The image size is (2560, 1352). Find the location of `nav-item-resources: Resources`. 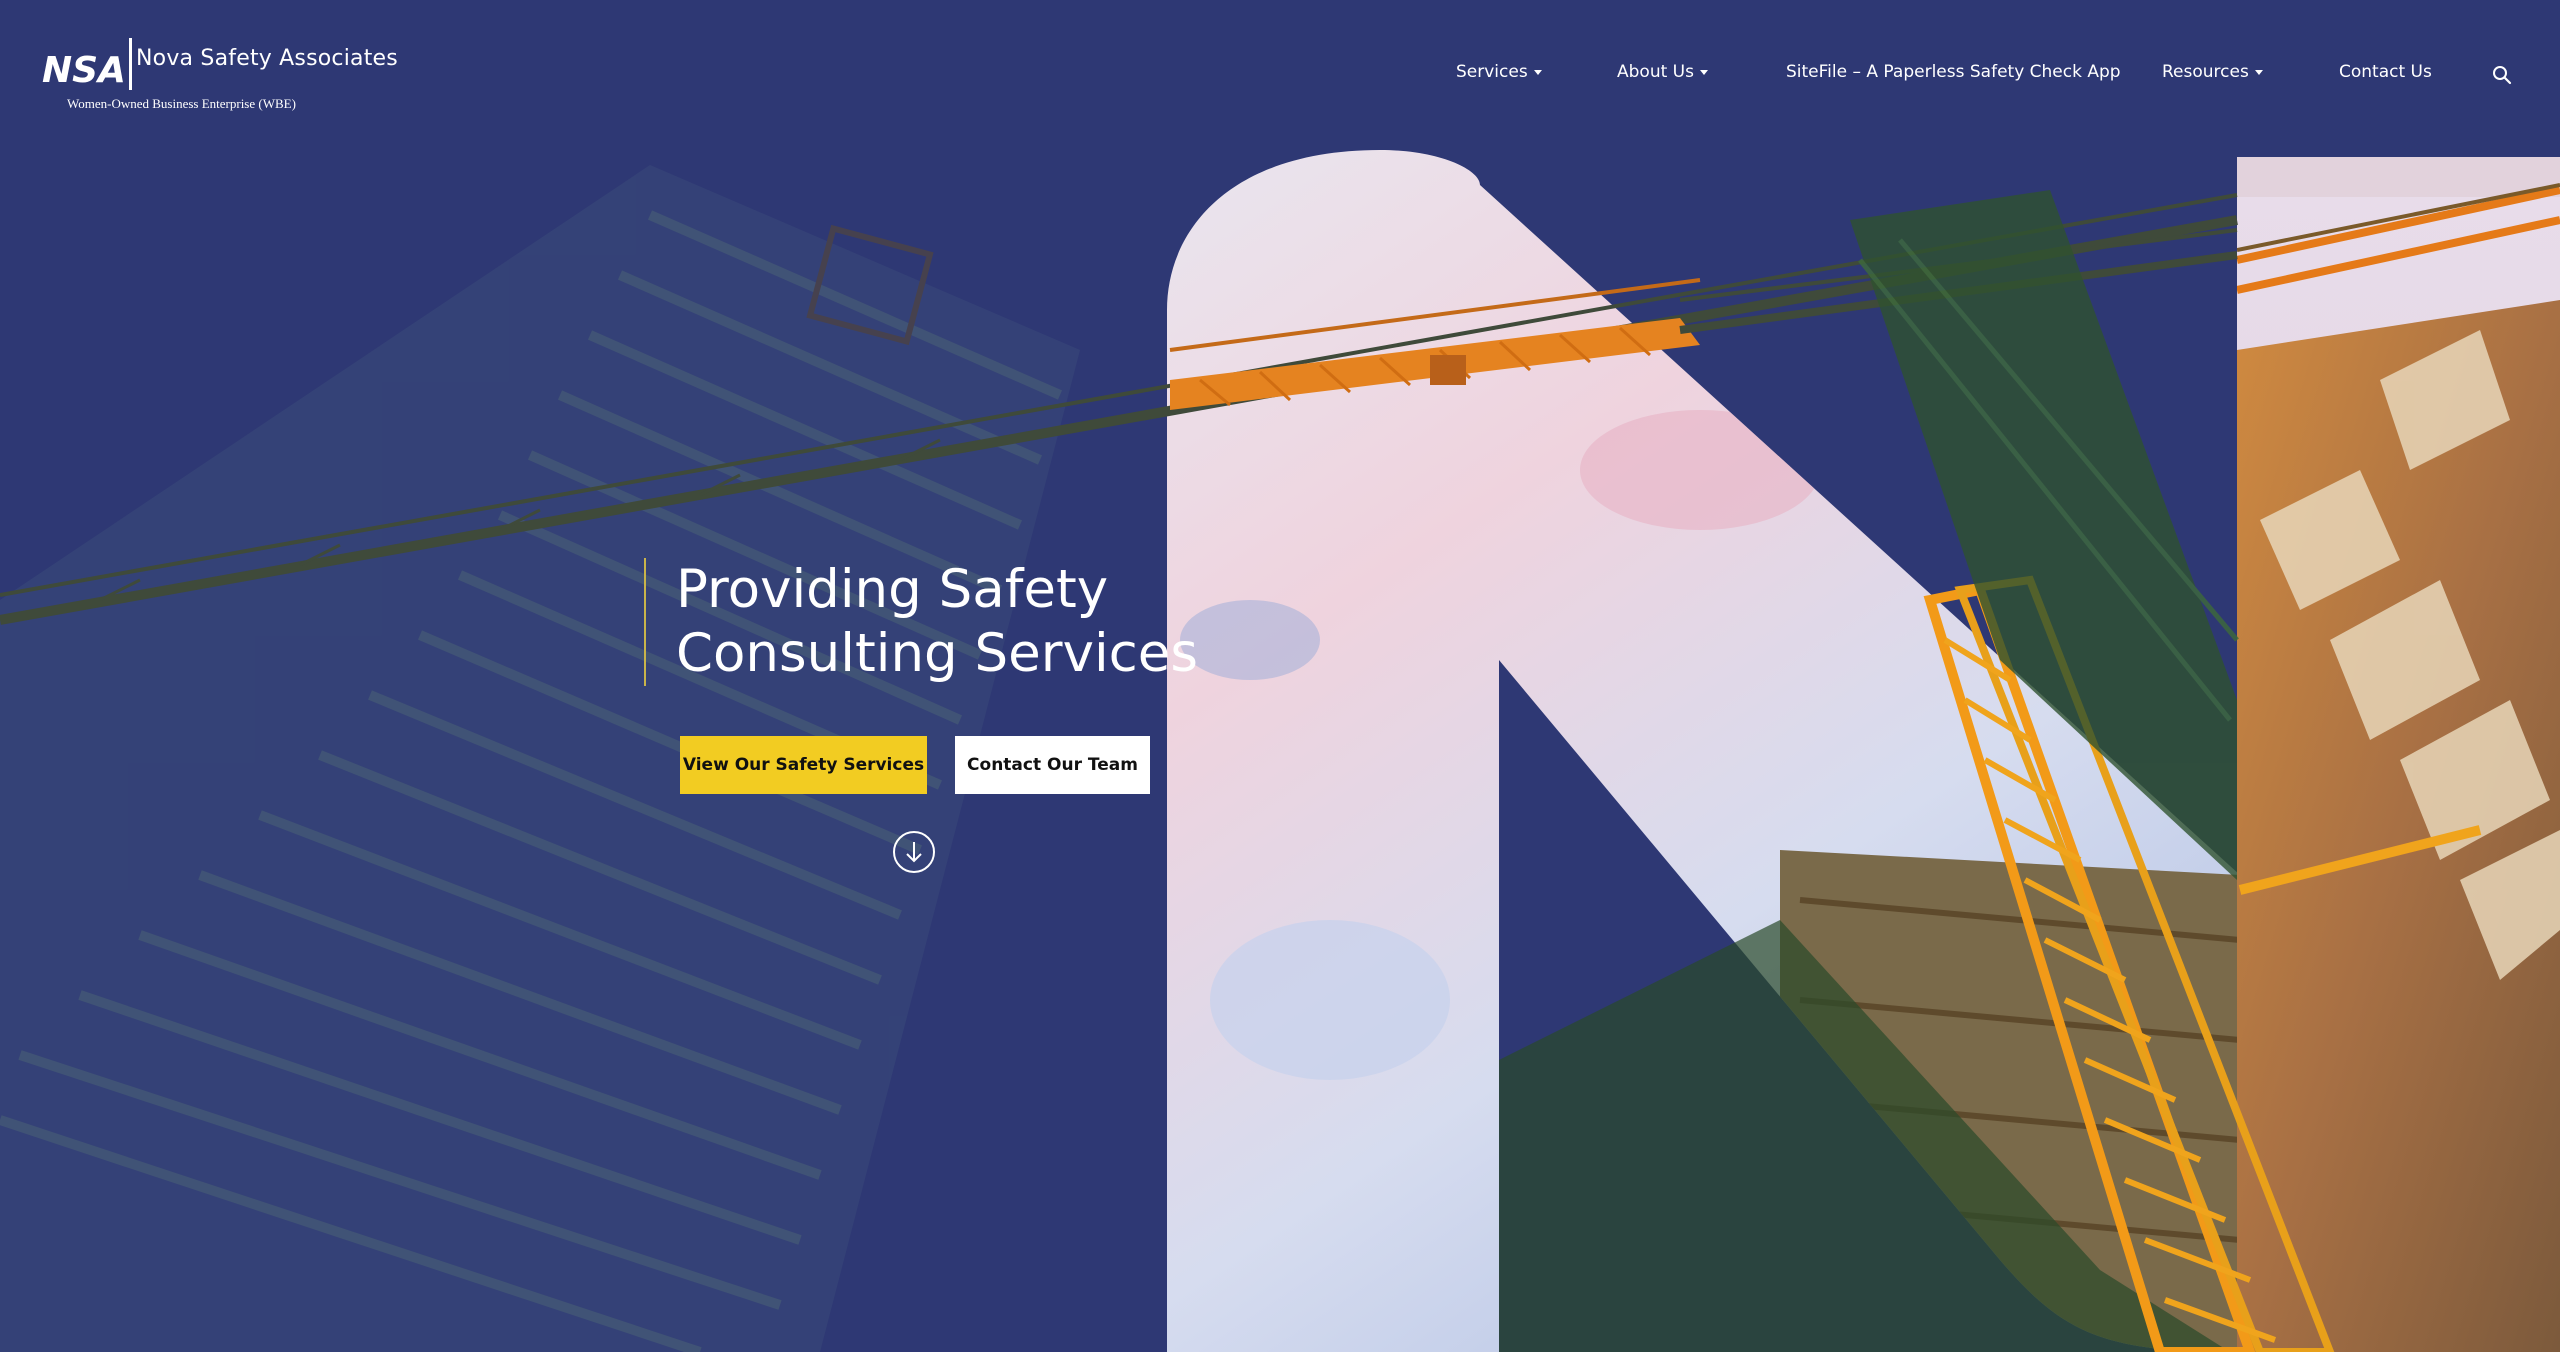

nav-item-resources: Resources is located at coordinates (2212, 72).